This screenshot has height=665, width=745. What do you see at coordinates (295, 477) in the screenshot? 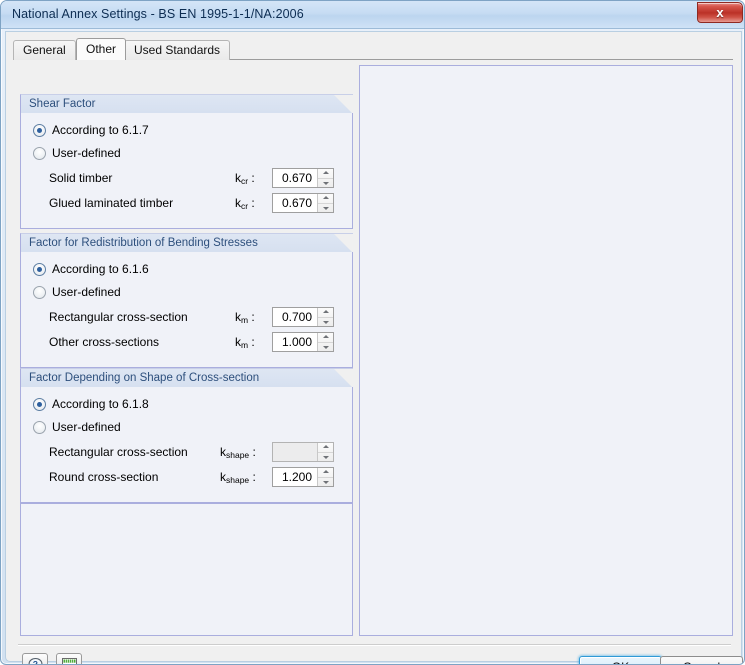
I see `spinner-value: 1.200` at bounding box center [295, 477].